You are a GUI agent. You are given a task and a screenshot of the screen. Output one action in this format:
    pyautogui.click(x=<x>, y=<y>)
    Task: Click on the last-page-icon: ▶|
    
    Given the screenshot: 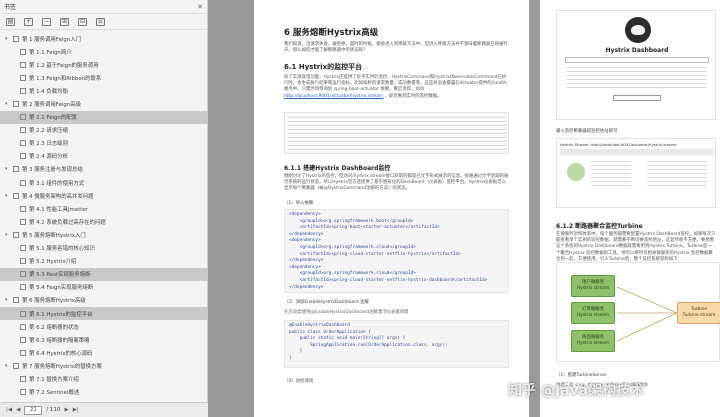 What is the action you would take?
    pyautogui.click(x=76, y=410)
    